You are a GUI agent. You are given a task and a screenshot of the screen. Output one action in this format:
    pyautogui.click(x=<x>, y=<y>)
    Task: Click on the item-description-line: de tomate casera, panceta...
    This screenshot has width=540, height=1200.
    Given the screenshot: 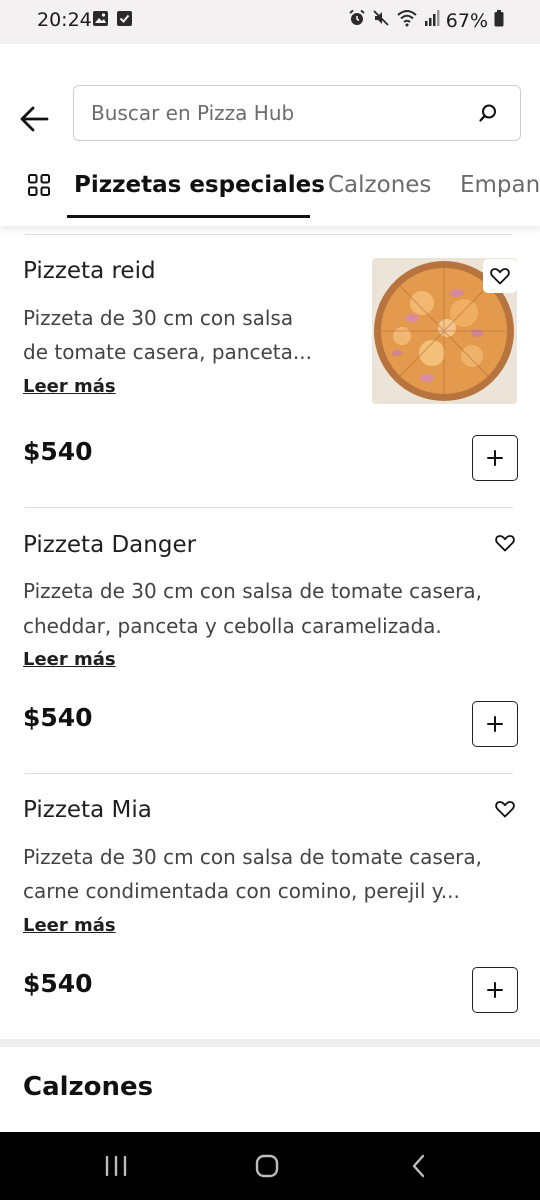 What is the action you would take?
    pyautogui.click(x=167, y=352)
    